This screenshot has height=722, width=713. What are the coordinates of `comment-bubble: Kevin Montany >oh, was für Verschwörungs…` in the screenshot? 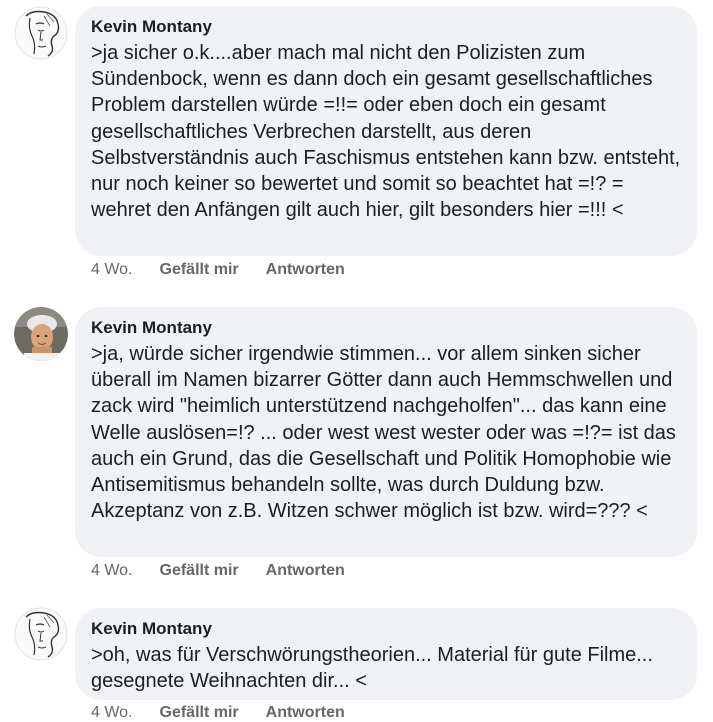 It's located at (386, 654).